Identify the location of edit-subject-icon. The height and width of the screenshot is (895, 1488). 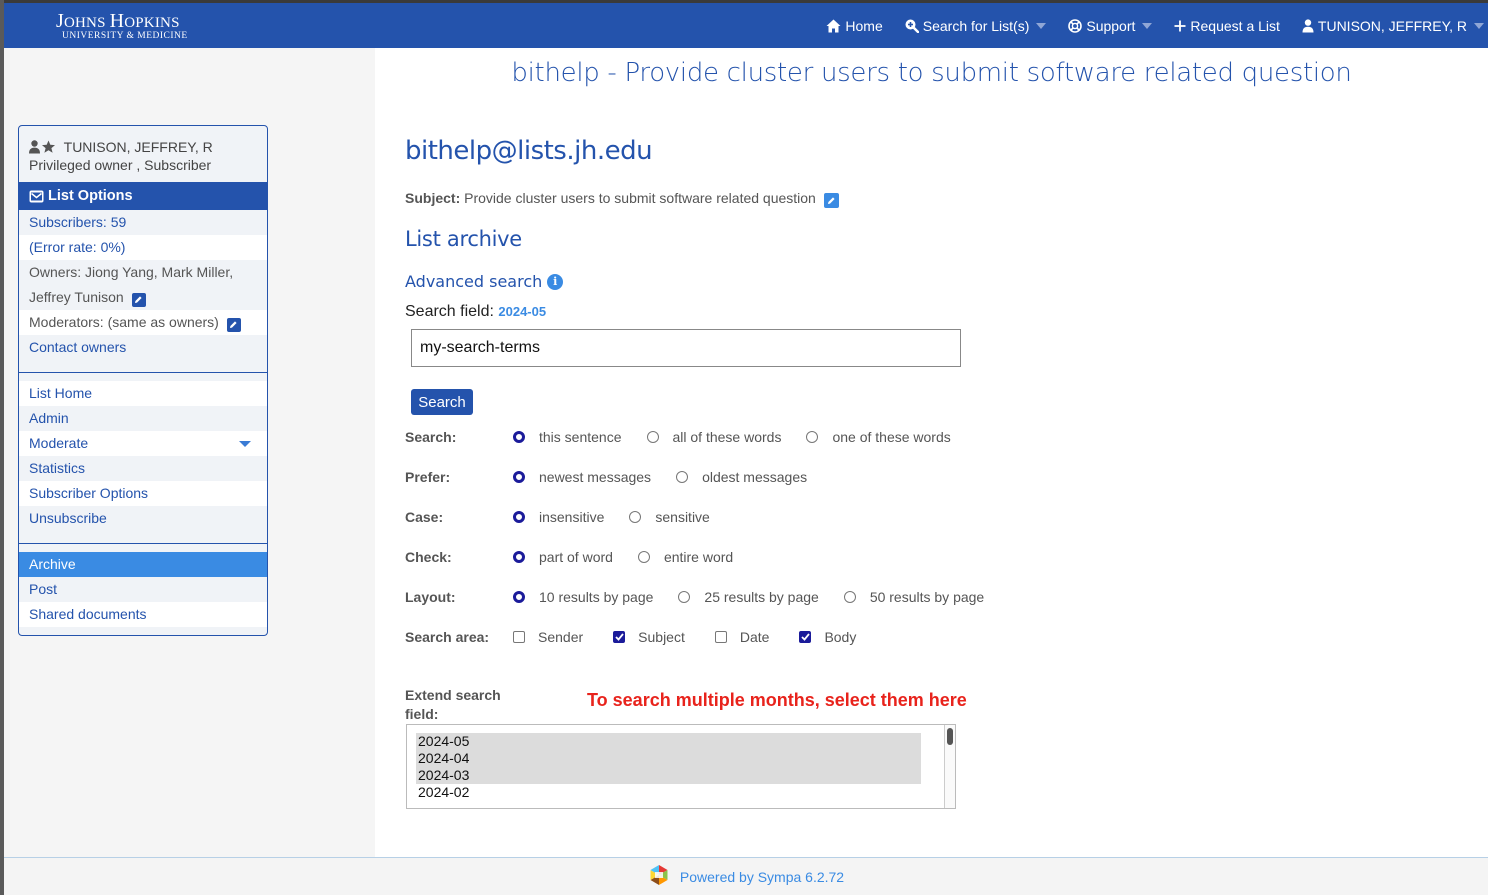
(831, 200).